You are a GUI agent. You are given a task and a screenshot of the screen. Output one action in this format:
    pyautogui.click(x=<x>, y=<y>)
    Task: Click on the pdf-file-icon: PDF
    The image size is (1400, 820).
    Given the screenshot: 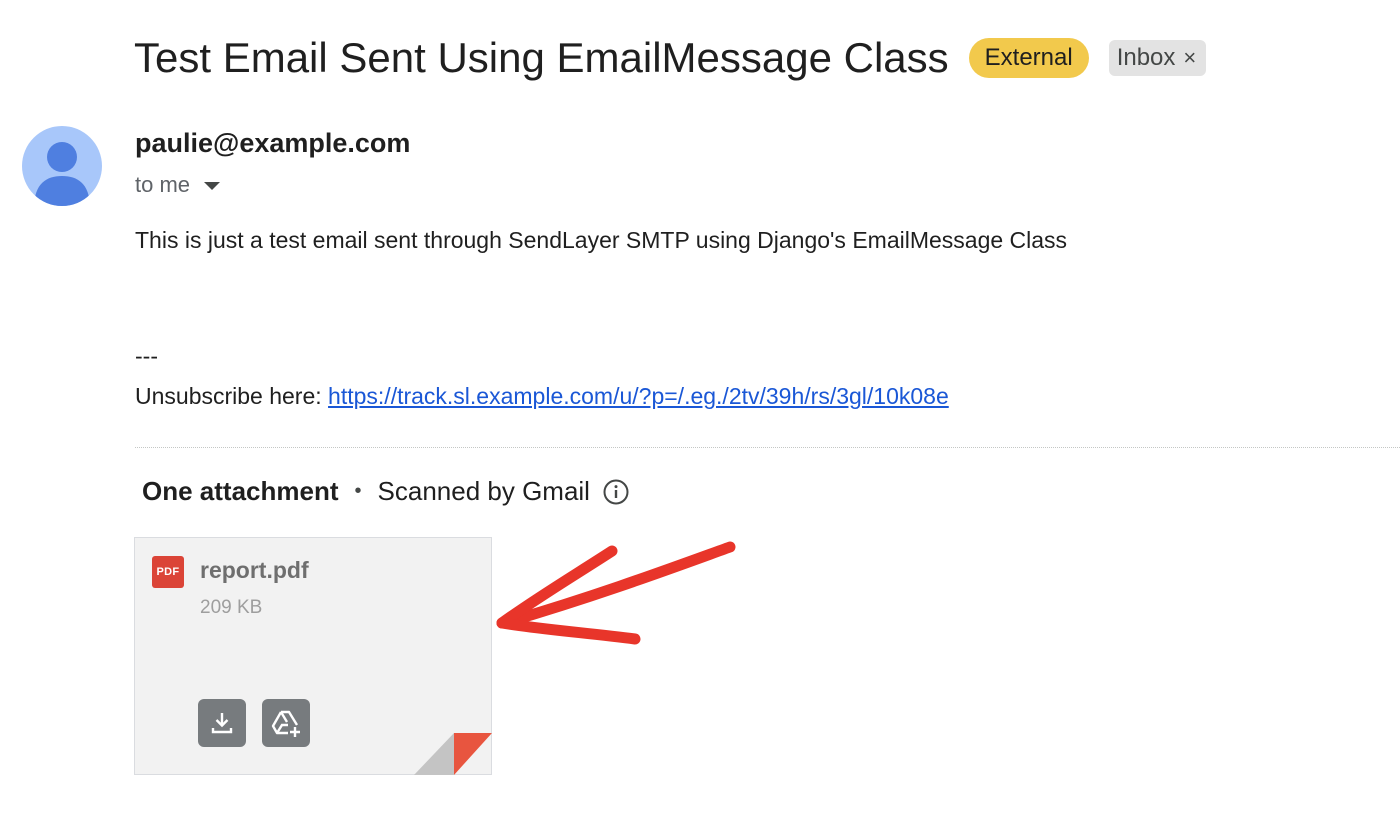 What is the action you would take?
    pyautogui.click(x=168, y=572)
    